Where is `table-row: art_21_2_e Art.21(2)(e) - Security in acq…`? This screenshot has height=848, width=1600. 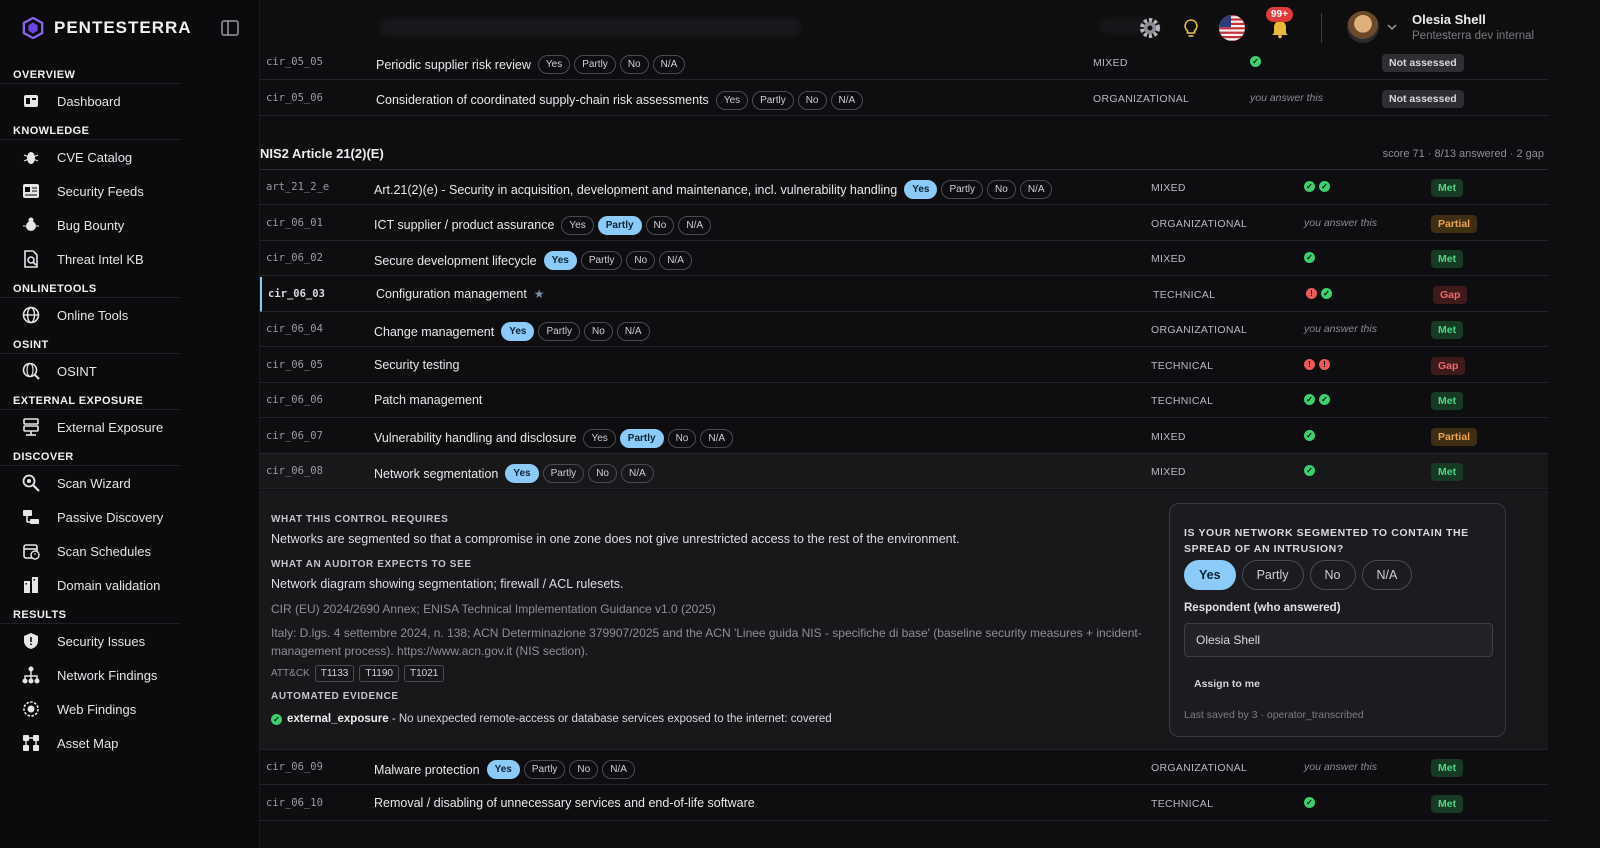 table-row: art_21_2_e Art.21(2)(e) - Security in acq… is located at coordinates (904, 187).